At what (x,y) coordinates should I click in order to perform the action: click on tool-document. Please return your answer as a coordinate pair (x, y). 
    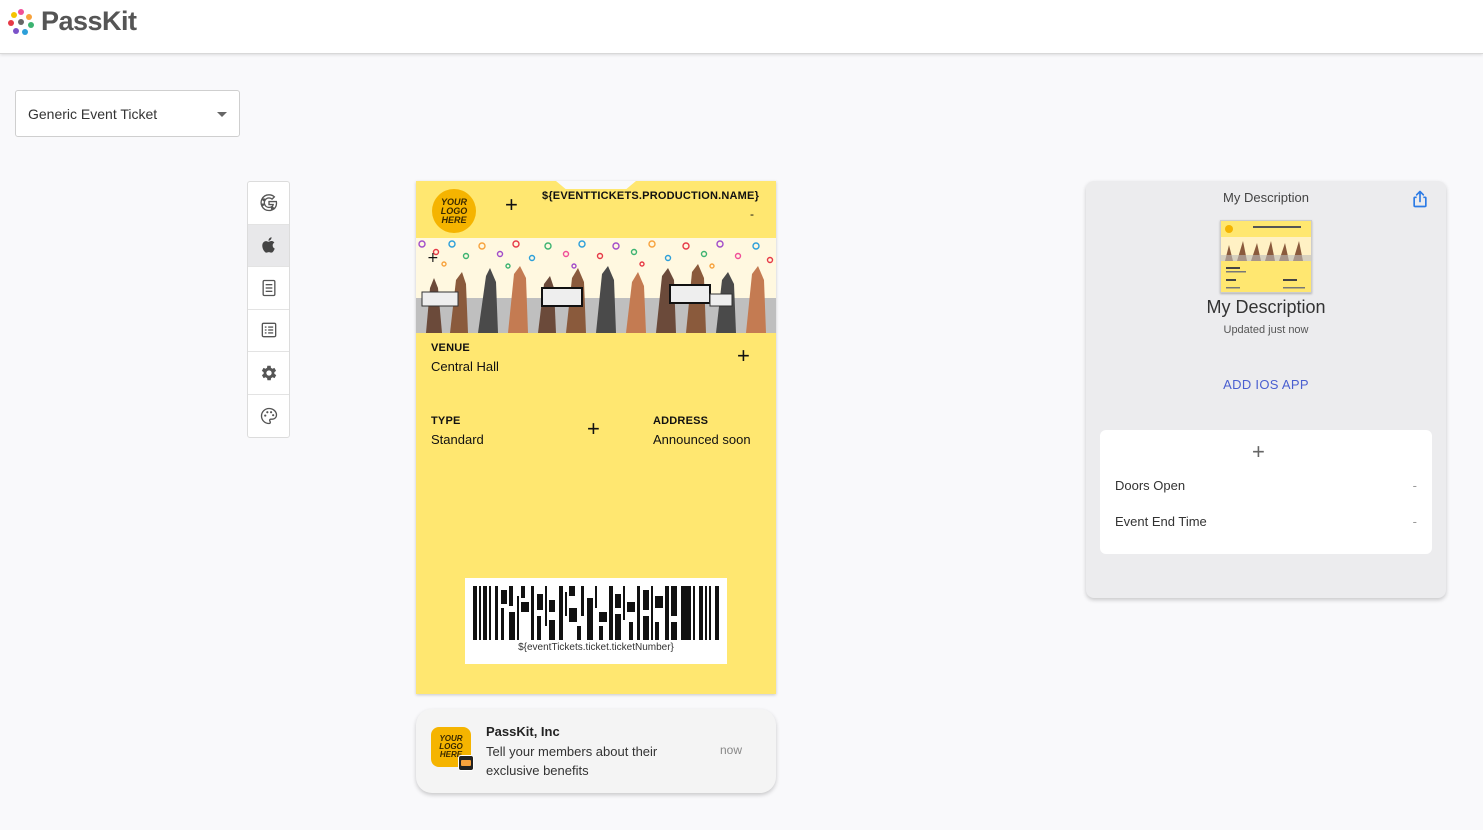
    Looking at the image, I should click on (268, 288).